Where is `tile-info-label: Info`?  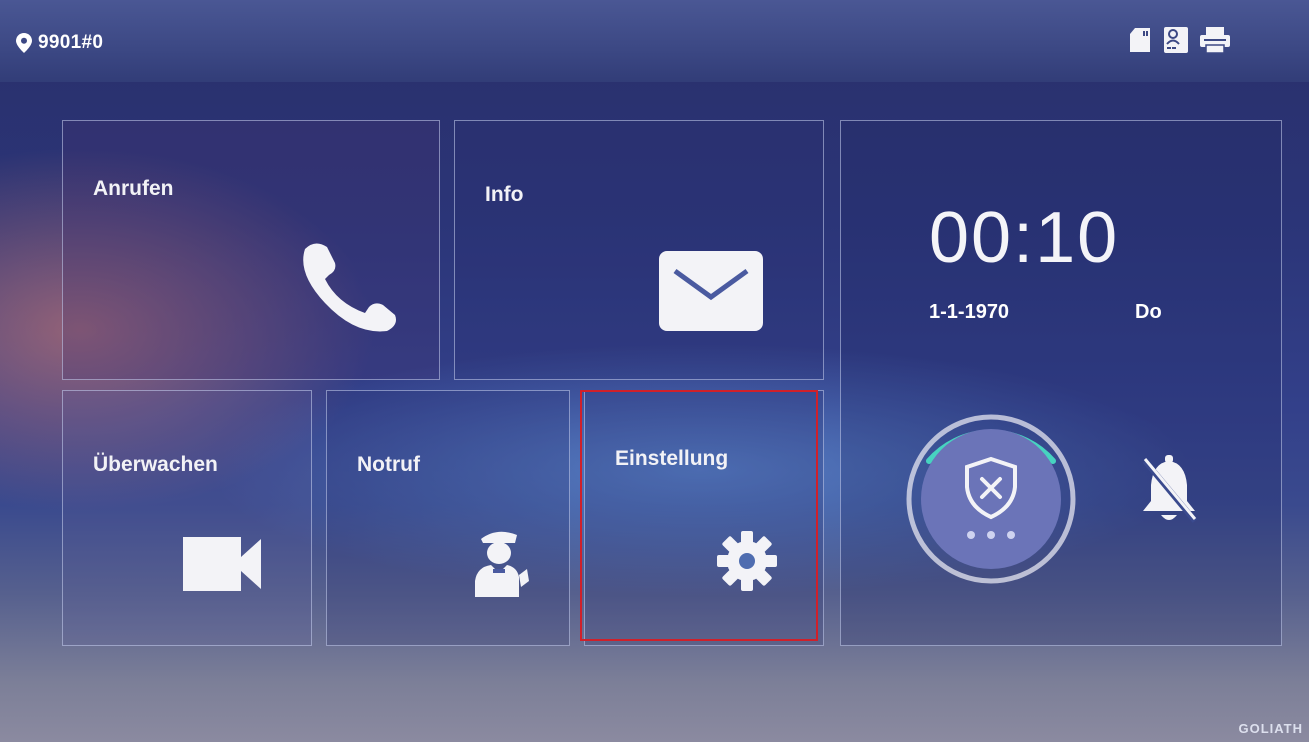 tile-info-label: Info is located at coordinates (504, 194).